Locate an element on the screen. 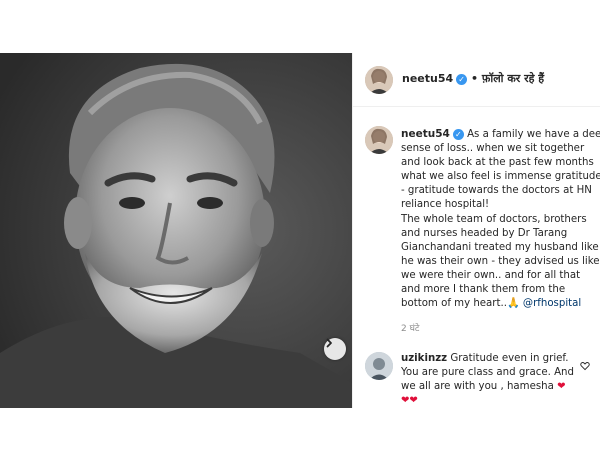 Image resolution: width=600 pixels, height=450 pixels. next-photo-button is located at coordinates (335, 349).